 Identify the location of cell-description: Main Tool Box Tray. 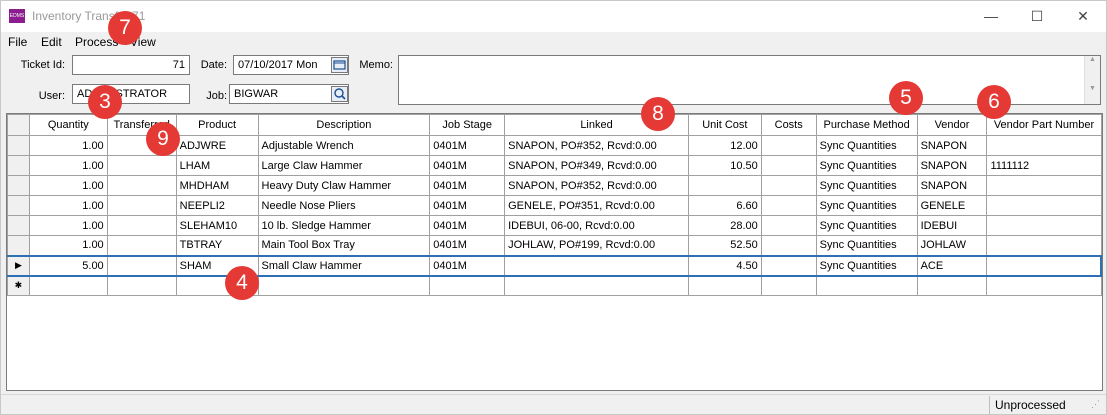
(344, 245).